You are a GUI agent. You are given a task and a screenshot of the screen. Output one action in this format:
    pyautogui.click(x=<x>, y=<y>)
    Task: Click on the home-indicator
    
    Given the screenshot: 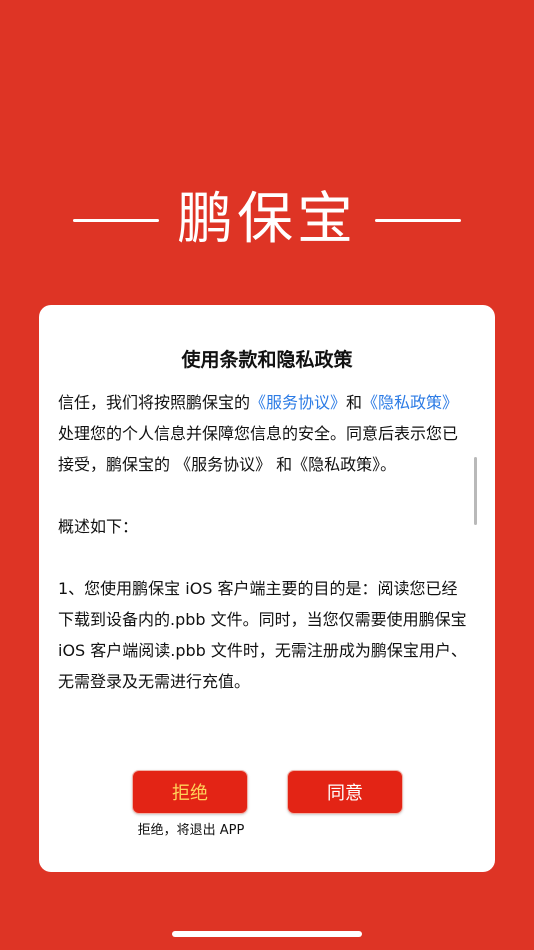 What is the action you would take?
    pyautogui.click(x=267, y=934)
    